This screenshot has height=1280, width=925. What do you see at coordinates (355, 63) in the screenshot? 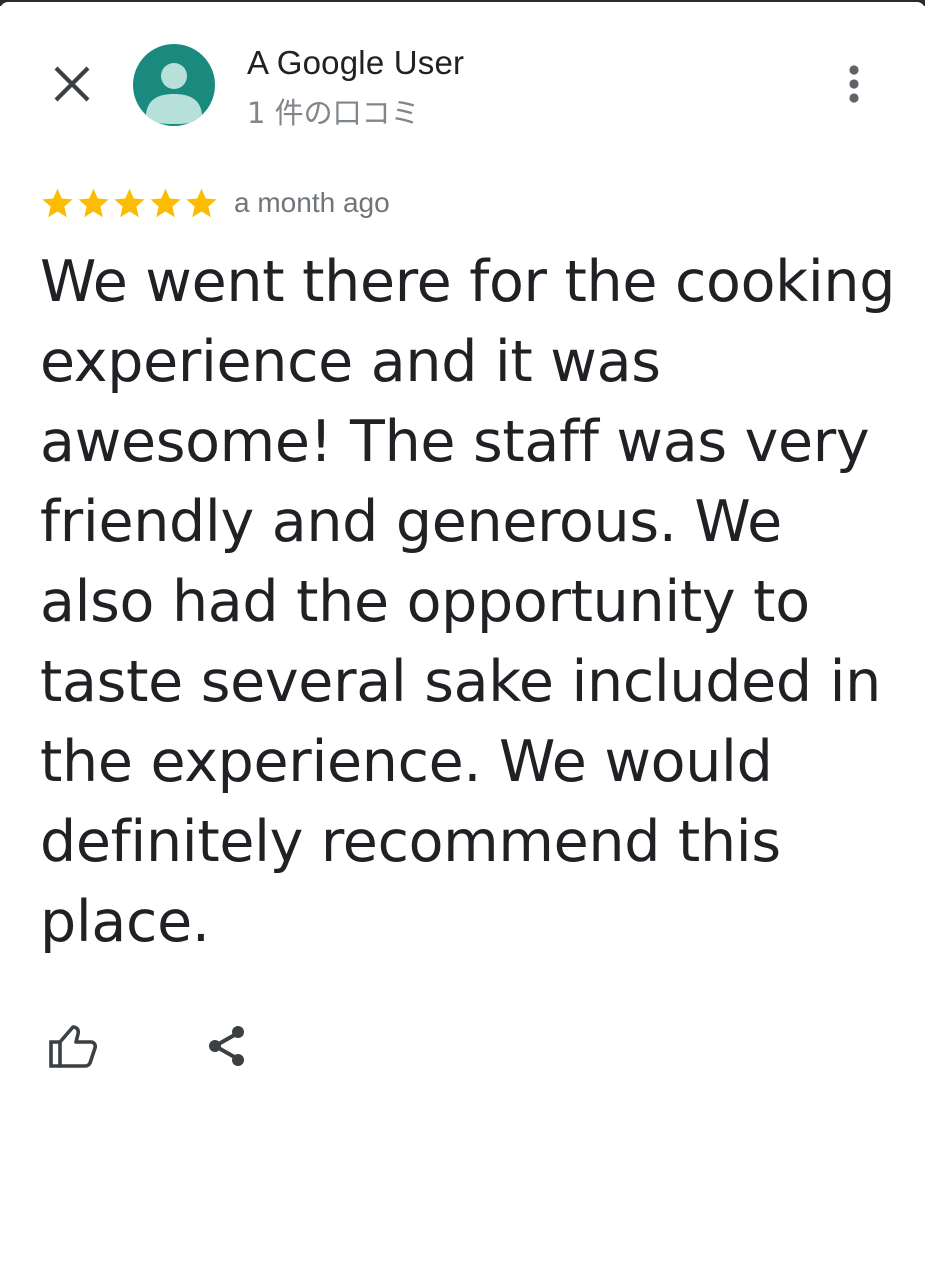
I see `reviewer-name: A Google User` at bounding box center [355, 63].